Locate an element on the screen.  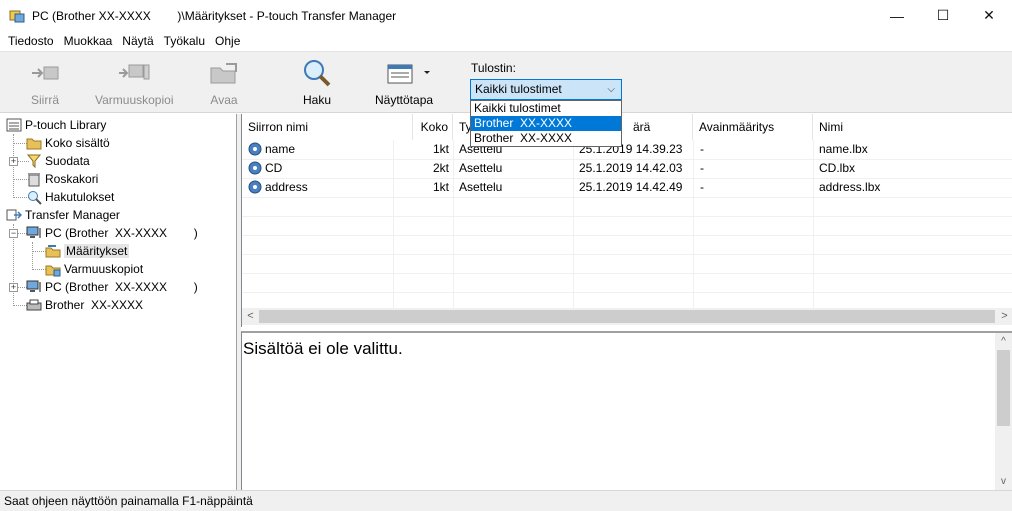
column-key-assignment: Avainmääritys is located at coordinates (753, 127).